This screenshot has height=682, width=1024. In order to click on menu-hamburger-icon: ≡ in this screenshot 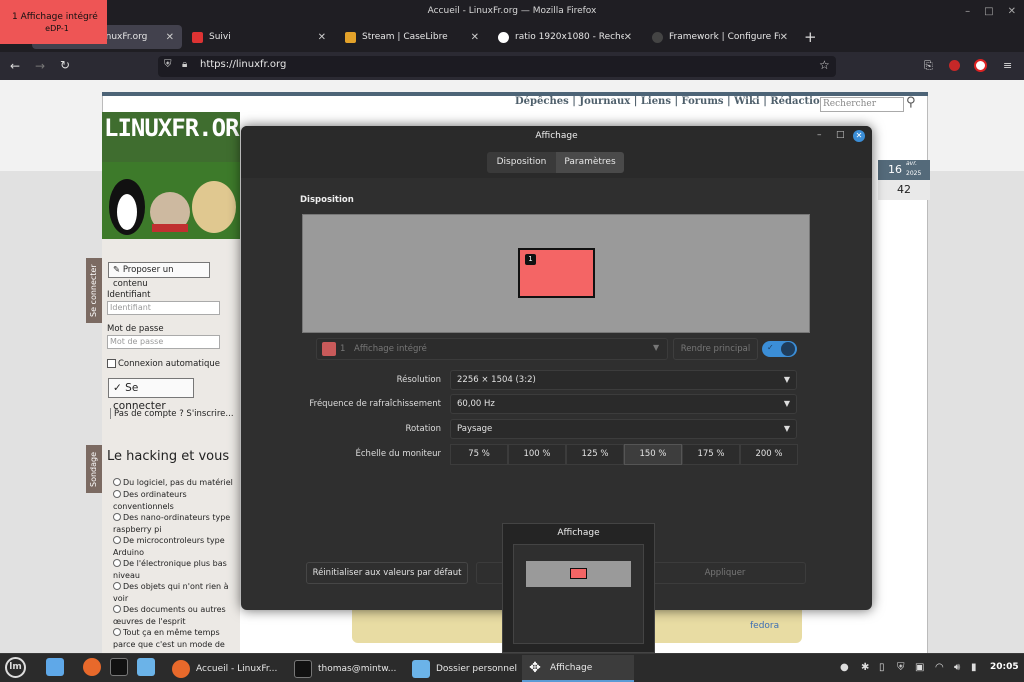, I will do `click(1007, 65)`.